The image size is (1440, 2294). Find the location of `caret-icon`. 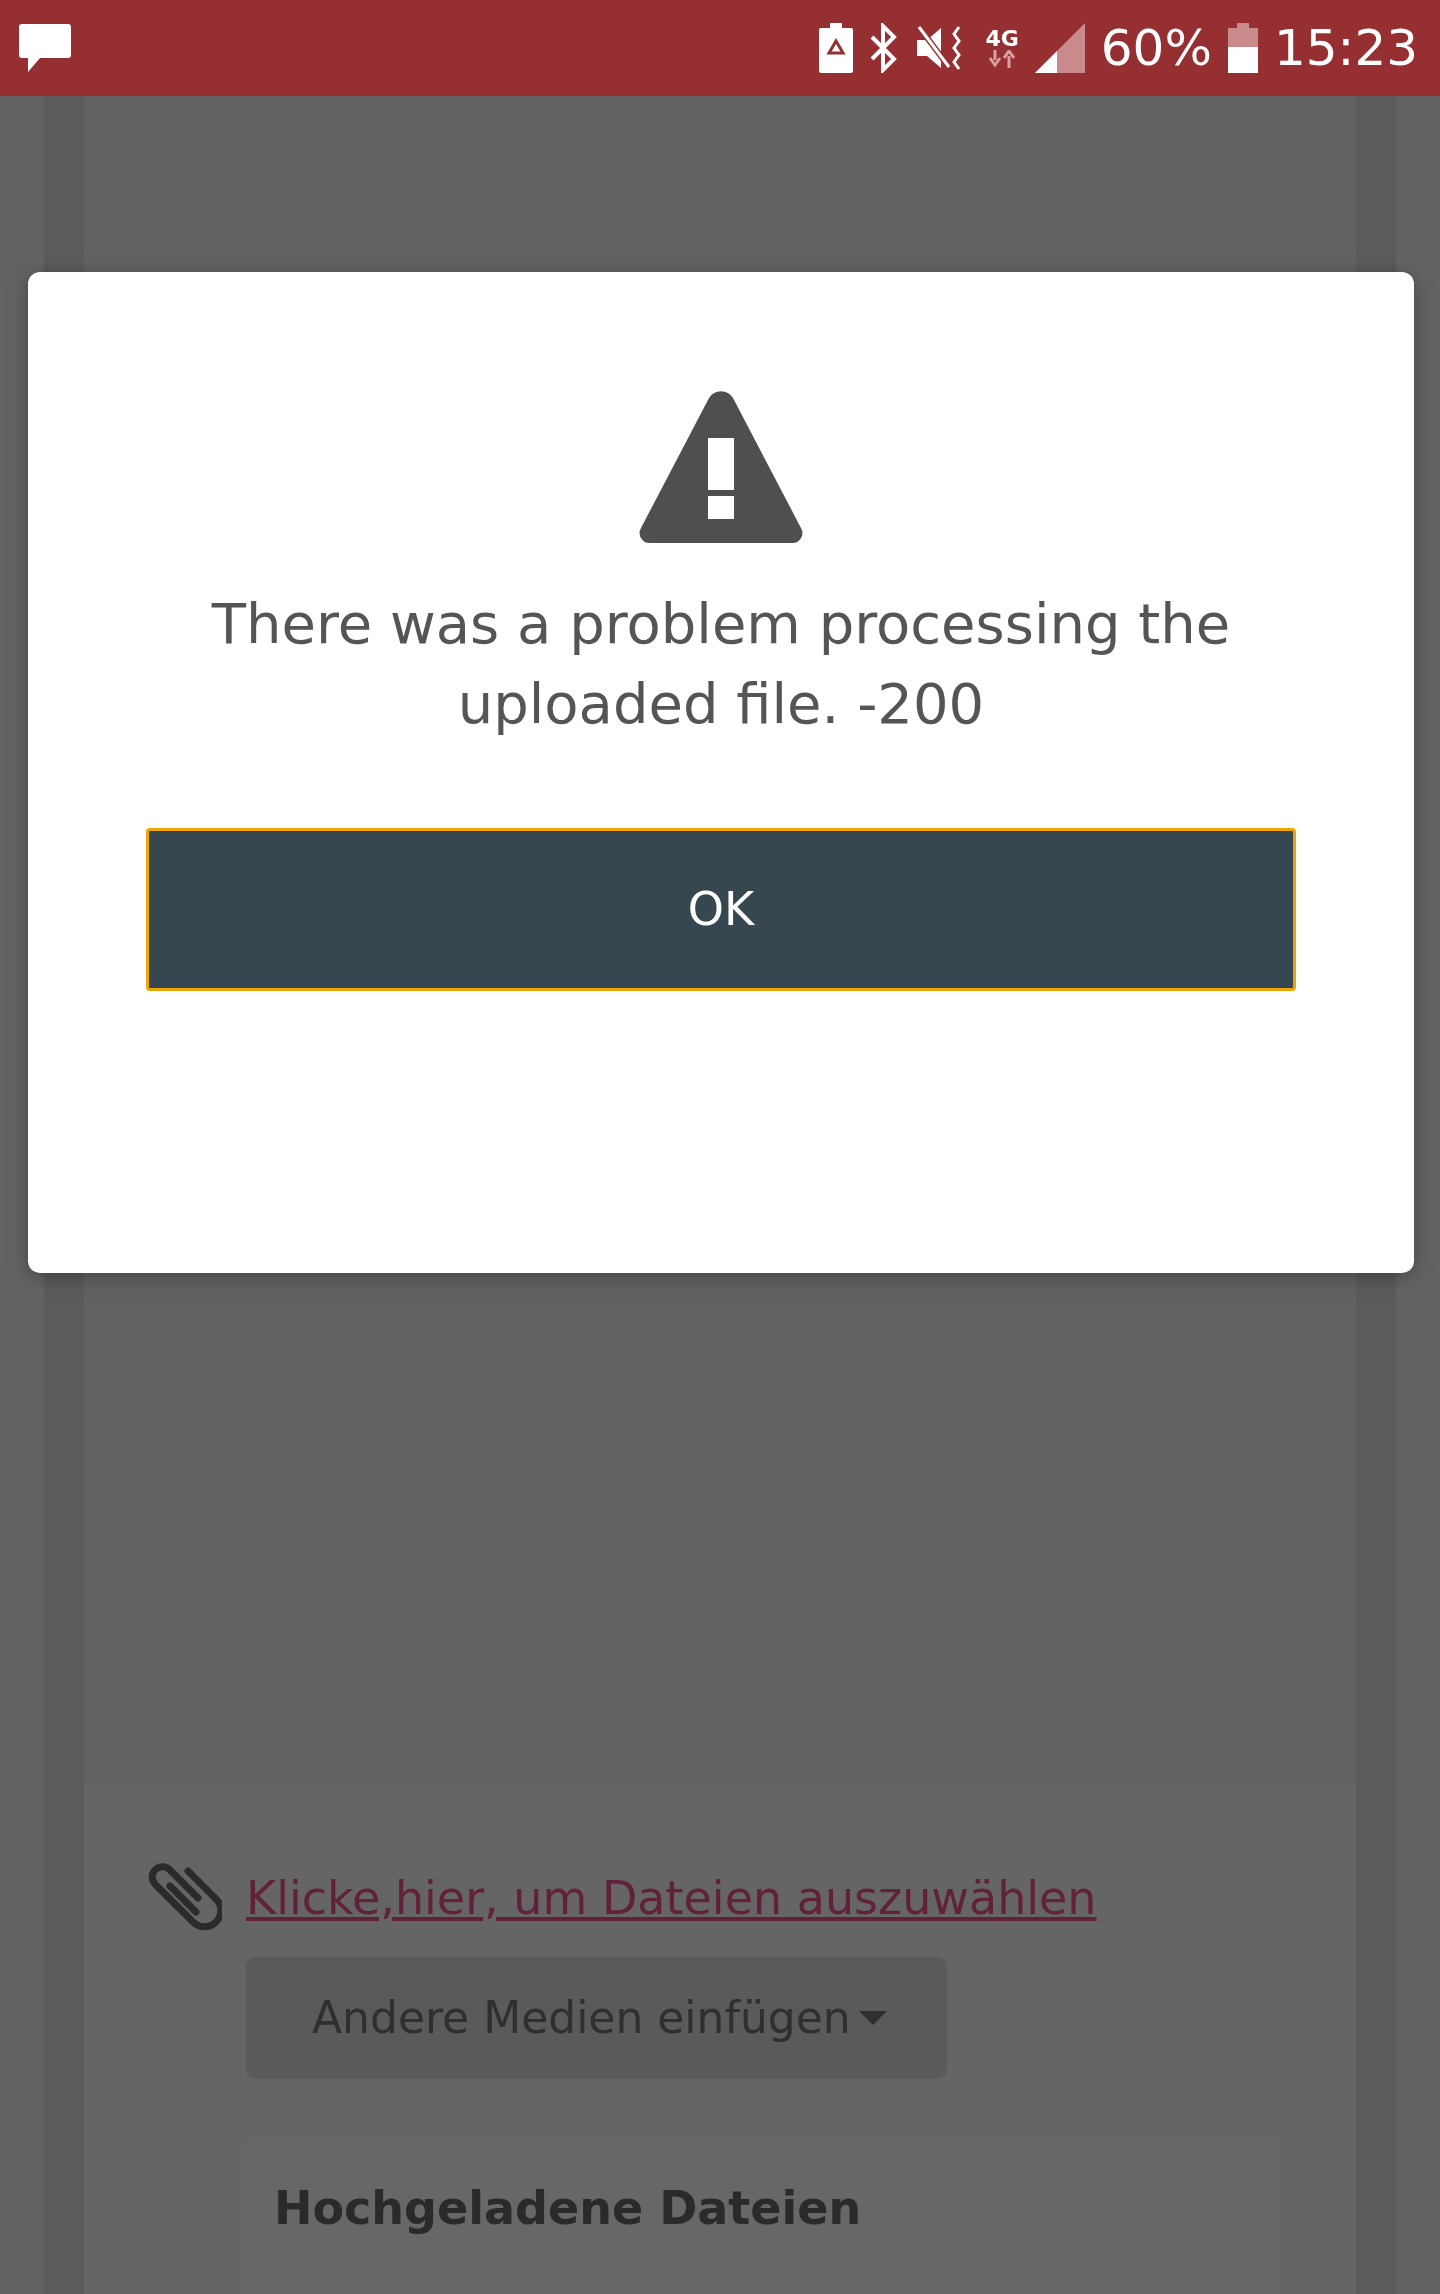

caret-icon is located at coordinates (872, 2018).